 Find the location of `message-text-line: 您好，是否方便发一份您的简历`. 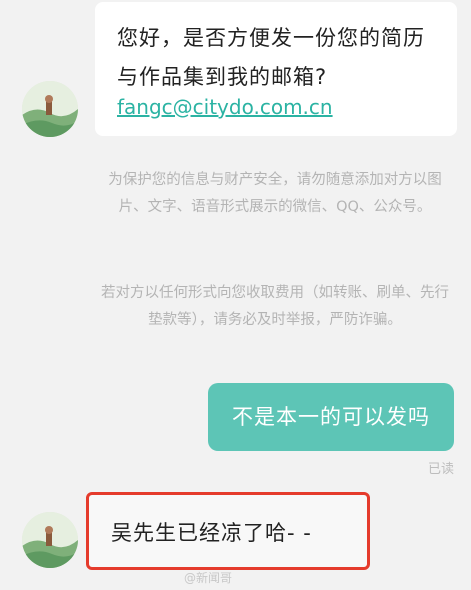

message-text-line: 您好，是否方便发一份您的简历 is located at coordinates (271, 38).